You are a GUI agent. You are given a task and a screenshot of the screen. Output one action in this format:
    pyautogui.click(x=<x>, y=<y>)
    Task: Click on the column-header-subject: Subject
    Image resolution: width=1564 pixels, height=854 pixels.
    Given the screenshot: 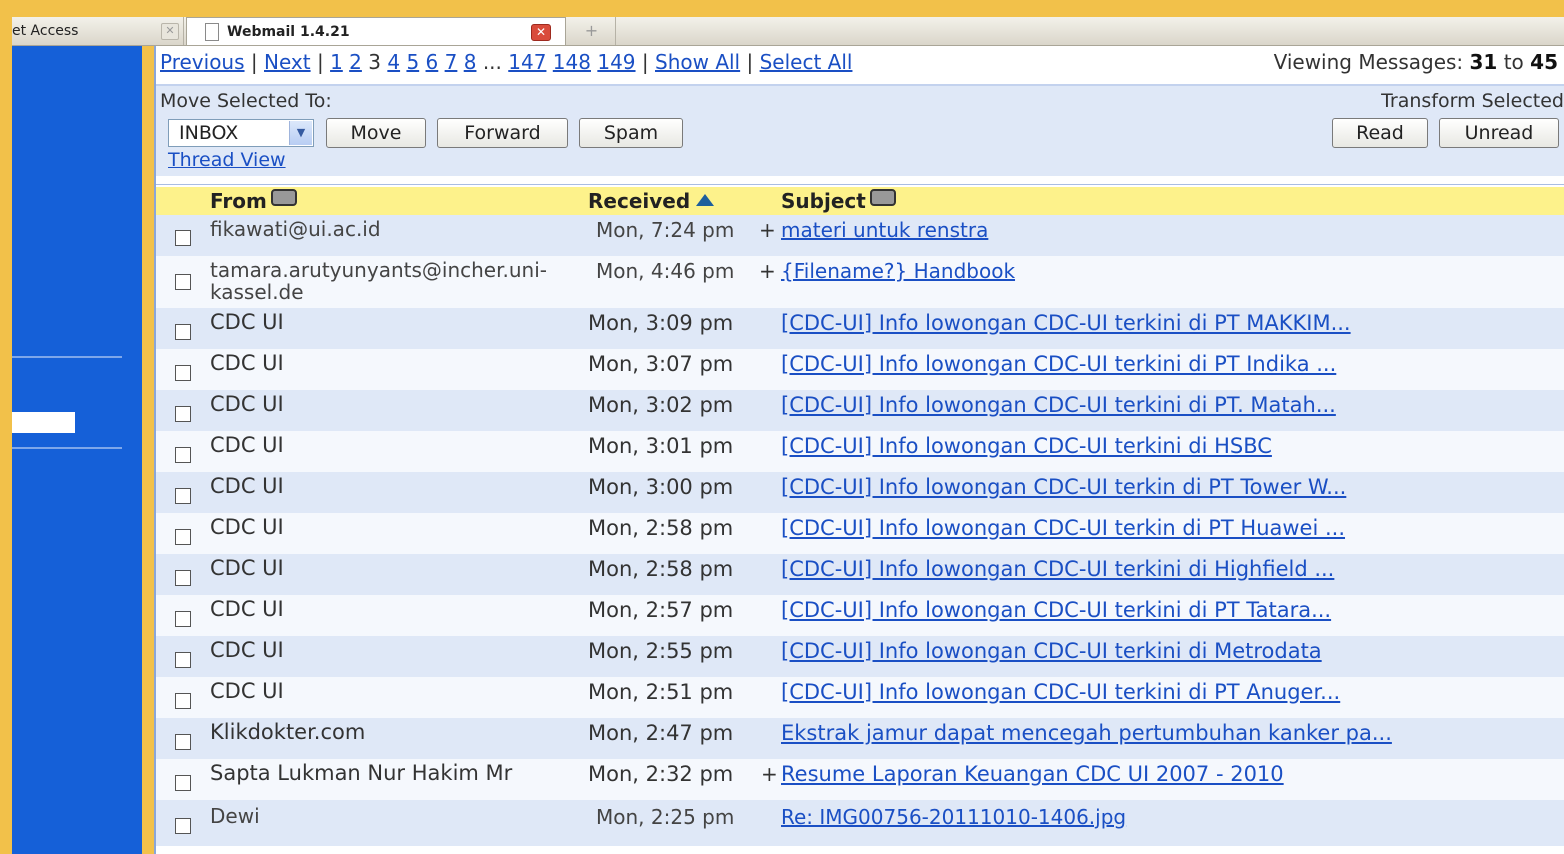 What is the action you would take?
    pyautogui.click(x=838, y=201)
    